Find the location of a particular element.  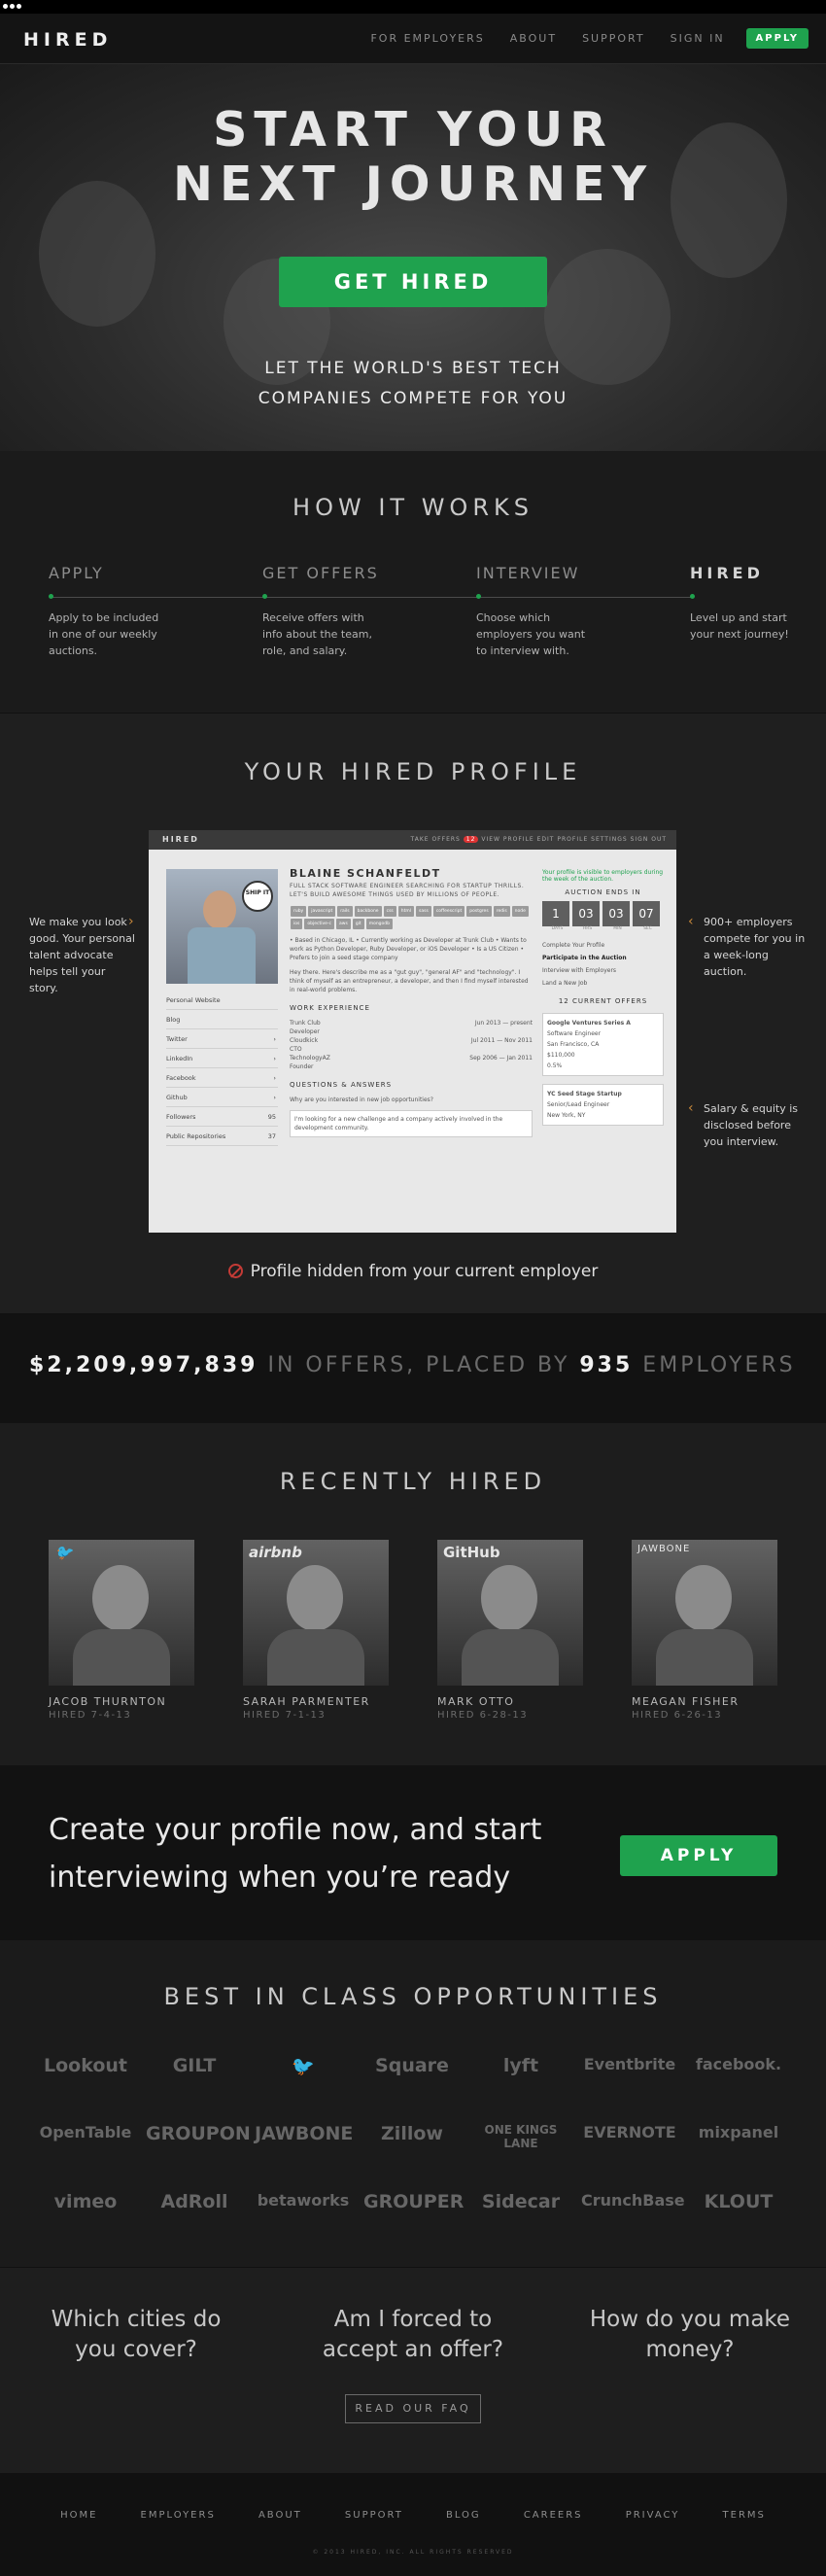

nav-link-support: SUPPORT is located at coordinates (613, 38).